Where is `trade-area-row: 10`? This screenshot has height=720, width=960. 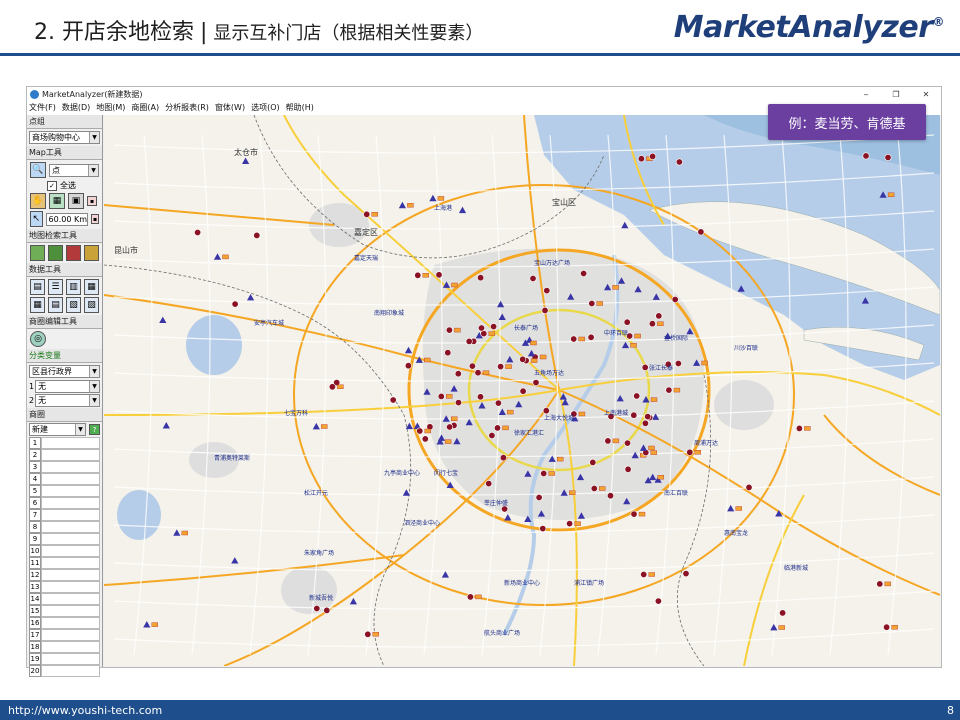
trade-area-row: 10 is located at coordinates (64, 551).